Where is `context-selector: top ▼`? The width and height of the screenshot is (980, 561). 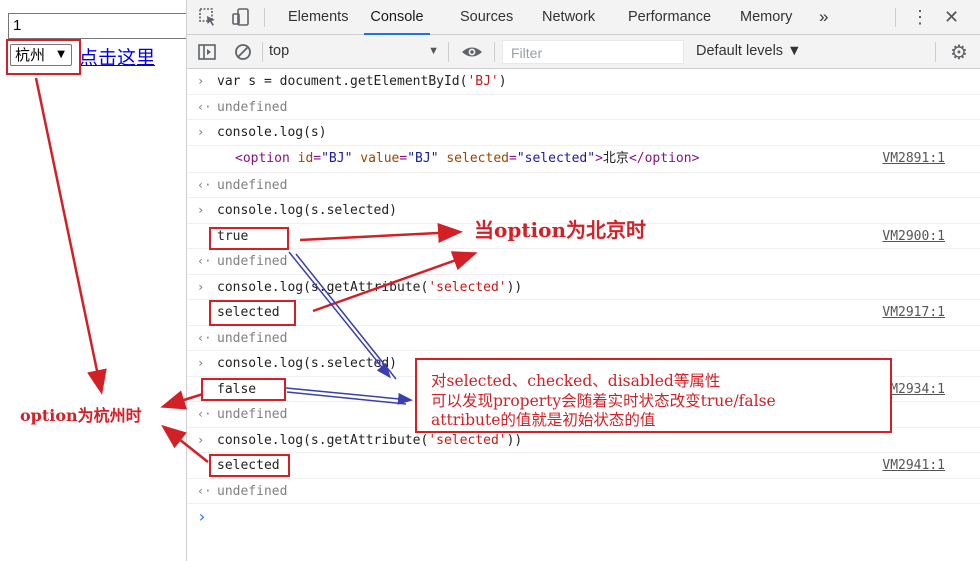
context-selector: top ▼ is located at coordinates (354, 51).